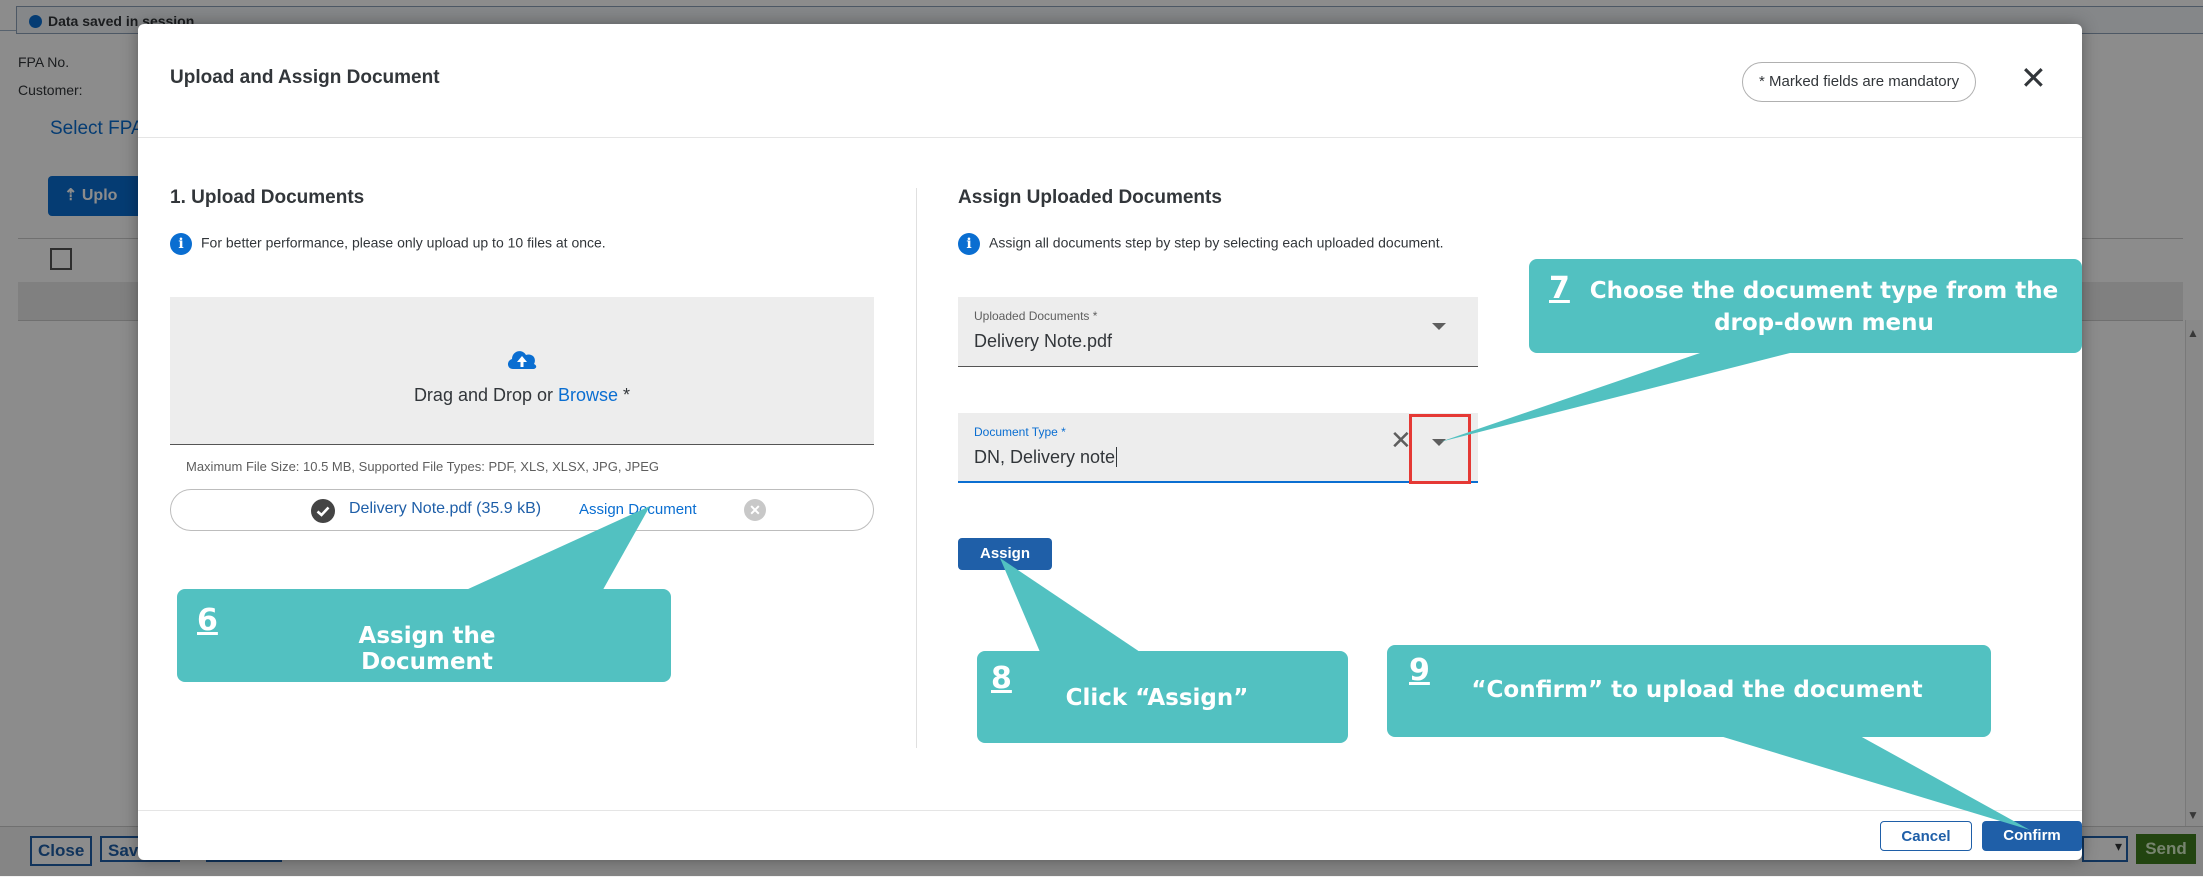 This screenshot has width=2203, height=877. What do you see at coordinates (1218, 332) in the screenshot?
I see `uploaded-documents-select: Uploaded Documents * Delivery Note.pdf` at bounding box center [1218, 332].